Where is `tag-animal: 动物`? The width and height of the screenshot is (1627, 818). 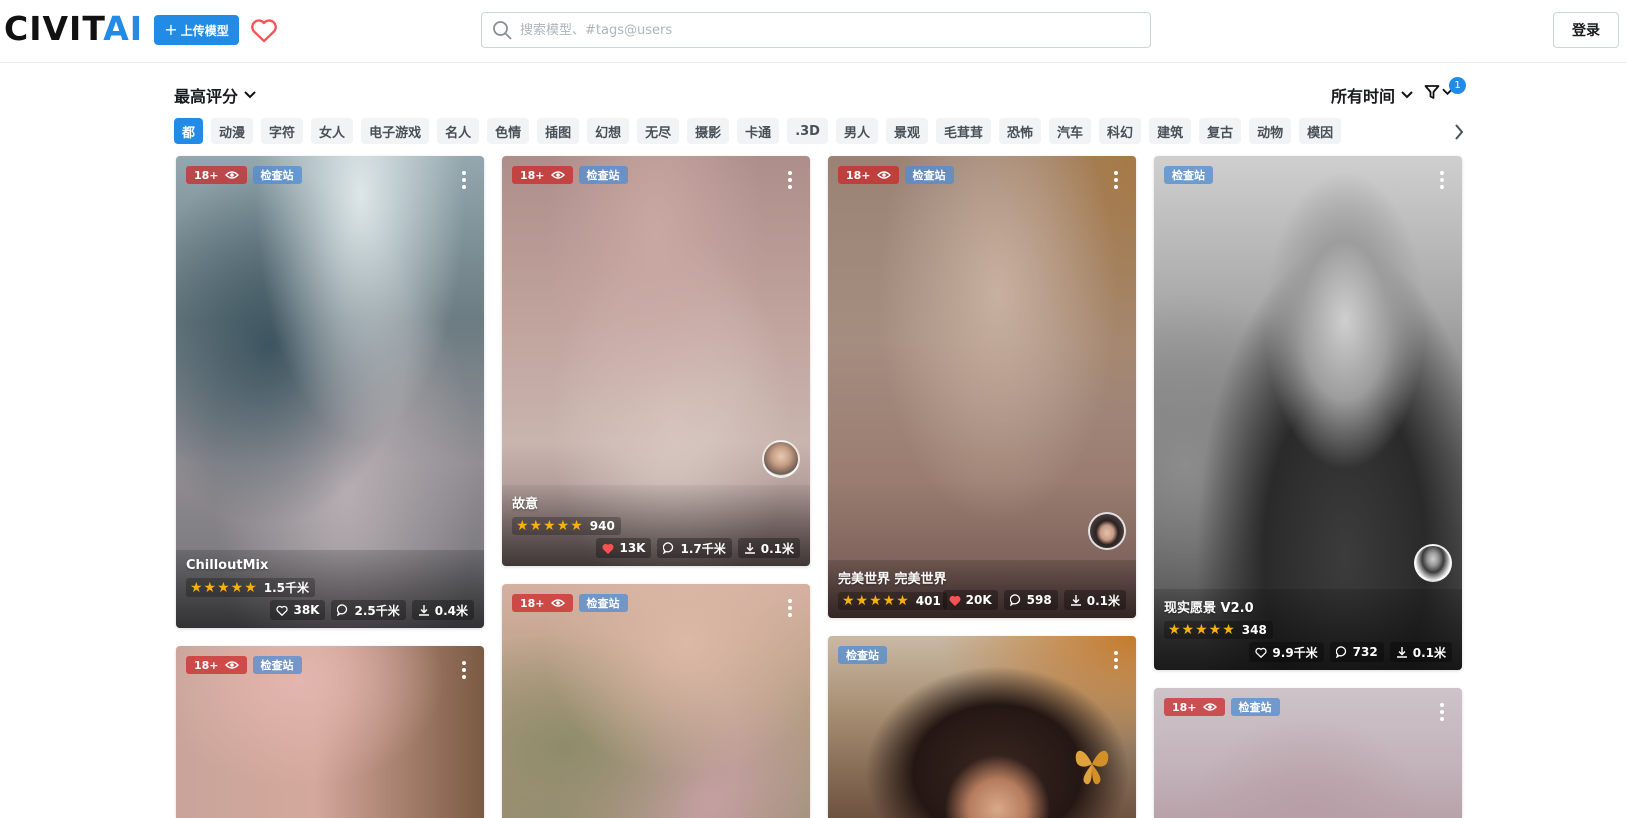 tag-animal: 动物 is located at coordinates (1270, 131).